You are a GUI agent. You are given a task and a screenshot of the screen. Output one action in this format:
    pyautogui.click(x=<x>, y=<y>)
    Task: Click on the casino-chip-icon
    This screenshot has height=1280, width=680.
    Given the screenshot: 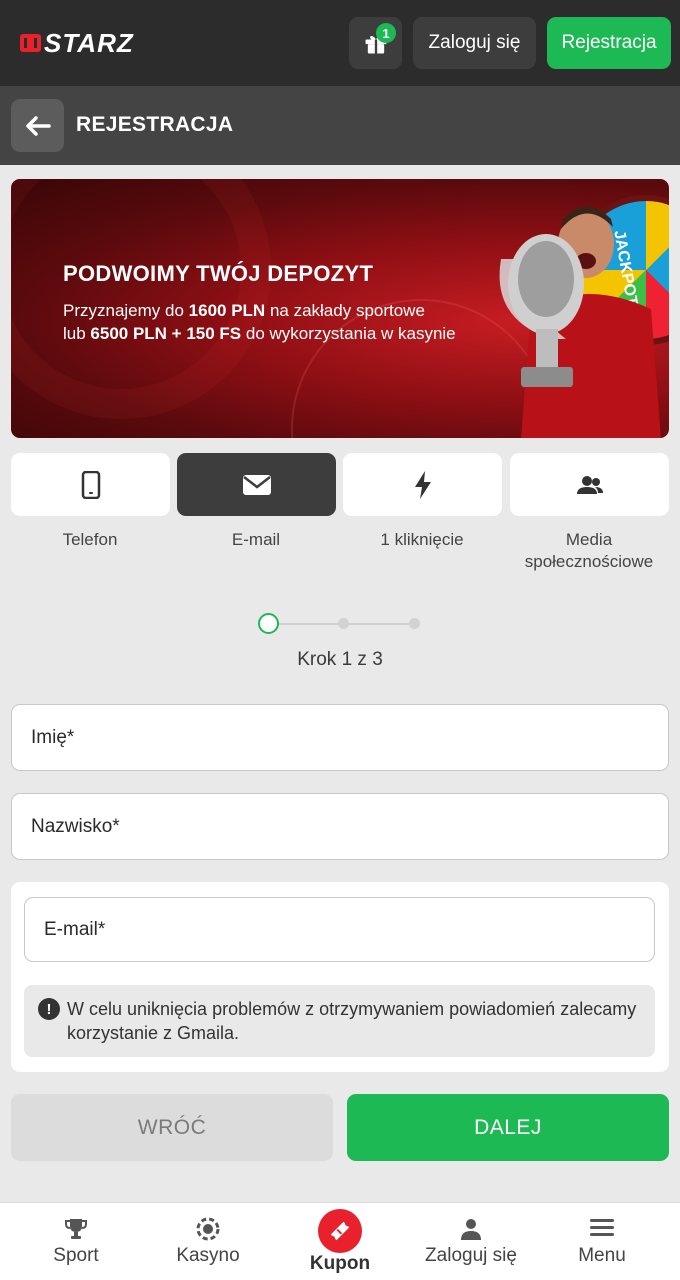 What is the action you would take?
    pyautogui.click(x=208, y=1229)
    